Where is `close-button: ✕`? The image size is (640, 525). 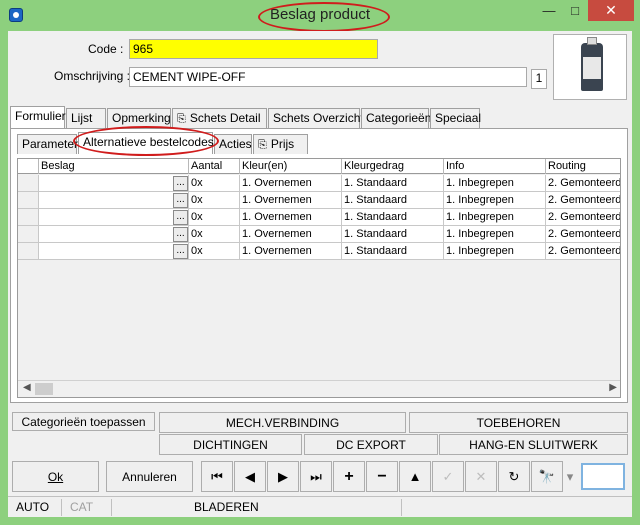
close-button: ✕ is located at coordinates (611, 10).